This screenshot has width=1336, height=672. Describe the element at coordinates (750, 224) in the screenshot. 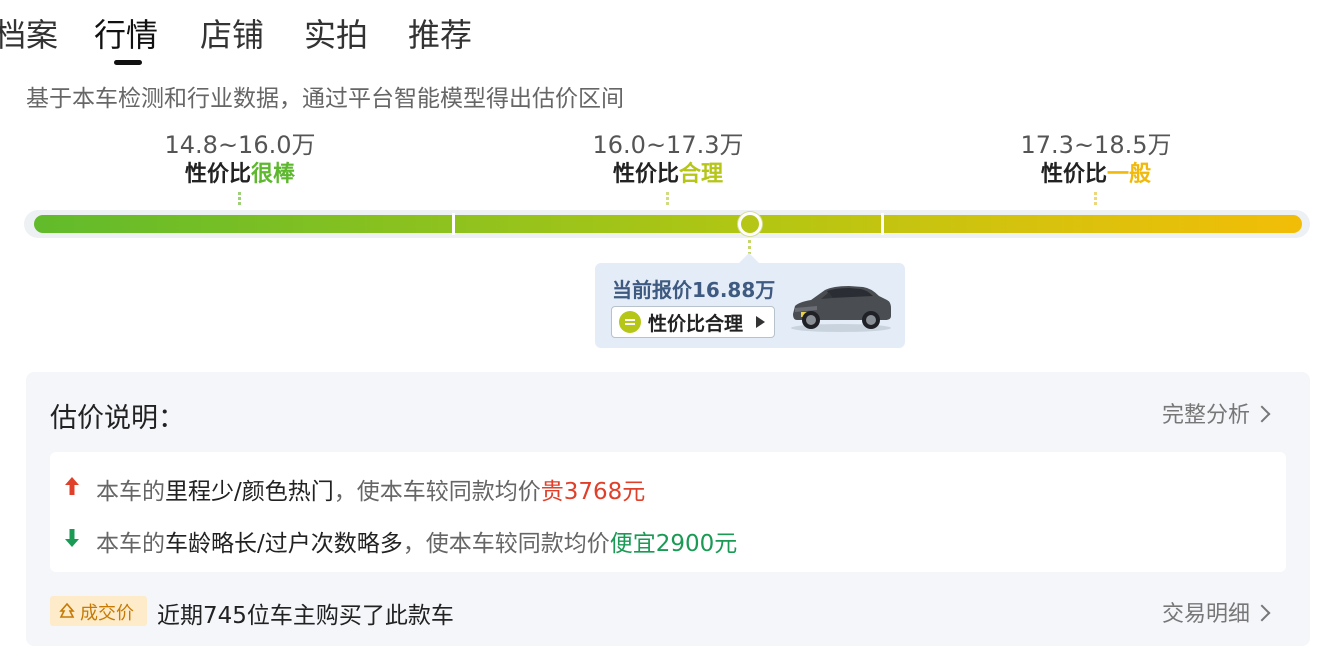

I see `current-price-marker` at that location.